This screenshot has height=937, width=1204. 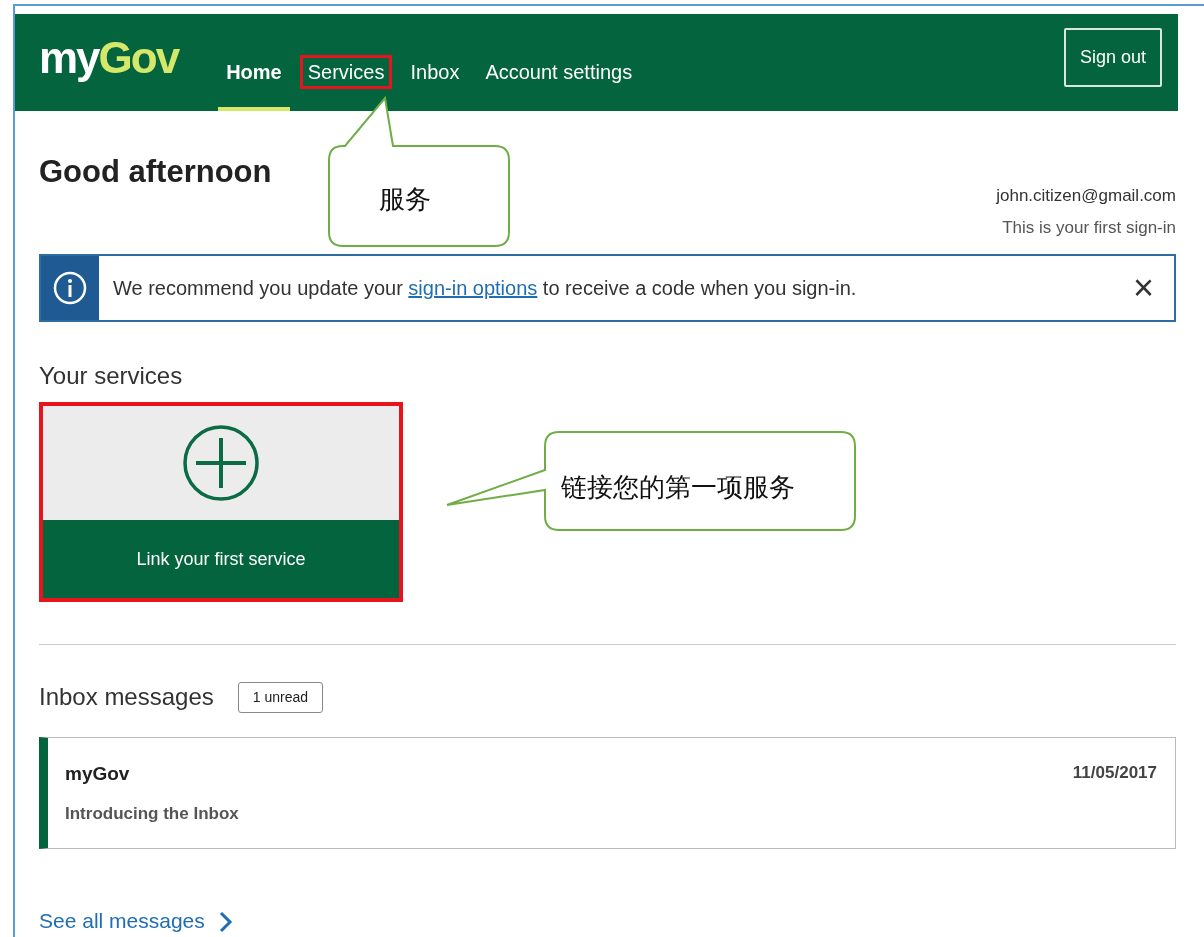 What do you see at coordinates (1086, 196) in the screenshot?
I see `account-email: john.citizen@gmail.com` at bounding box center [1086, 196].